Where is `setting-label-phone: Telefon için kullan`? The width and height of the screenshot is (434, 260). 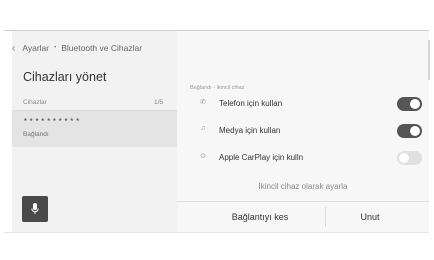
setting-label-phone: Telefon için kullan is located at coordinates (251, 103).